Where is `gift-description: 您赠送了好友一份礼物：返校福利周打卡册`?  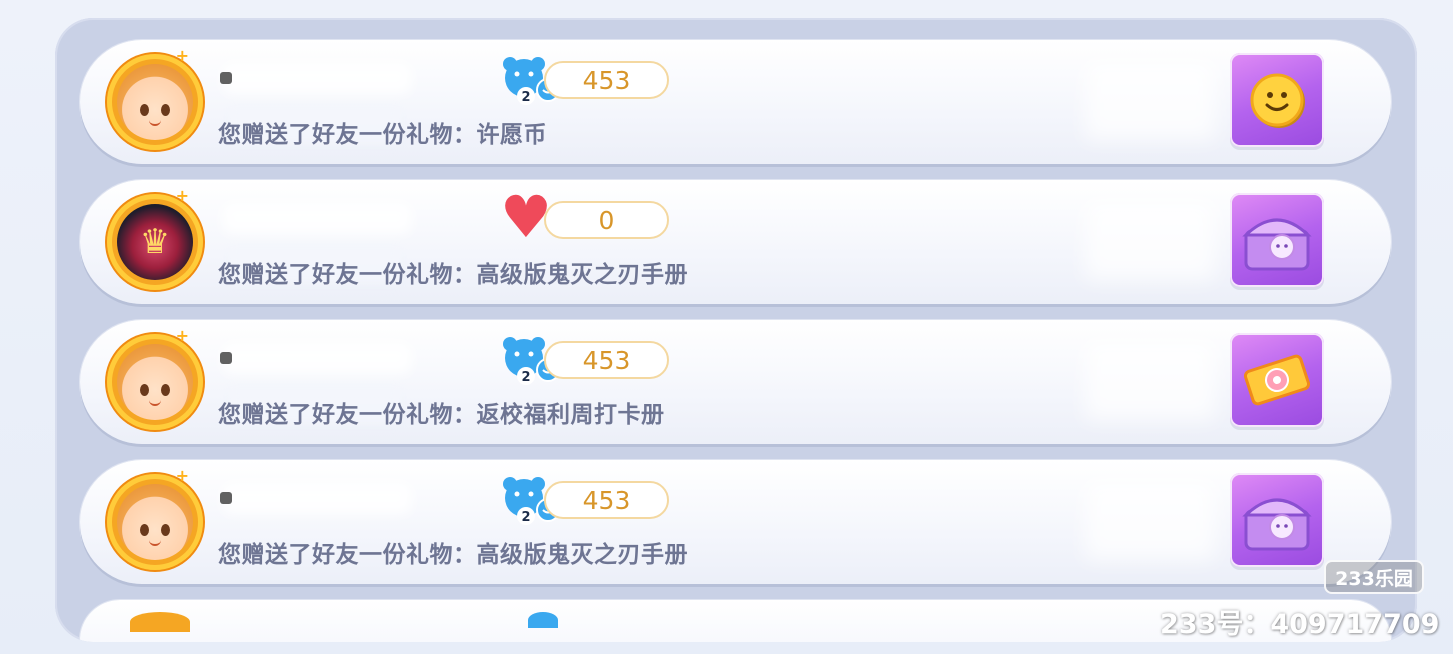
gift-description: 您赠送了好友一份礼物：返校福利周打卡册 is located at coordinates (441, 415).